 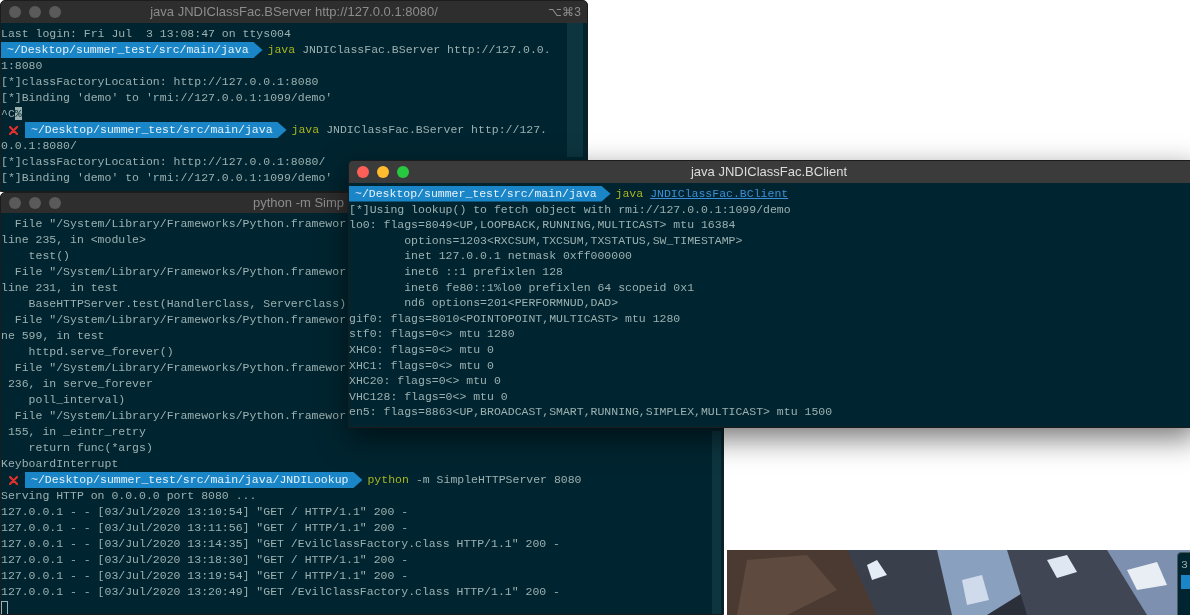 What do you see at coordinates (205, 576) in the screenshot?
I see `terminal-line: 127.0.0.1 - - [03/Jul/2020 13:19:54] "GET / HTTP/1.1" 200 -` at bounding box center [205, 576].